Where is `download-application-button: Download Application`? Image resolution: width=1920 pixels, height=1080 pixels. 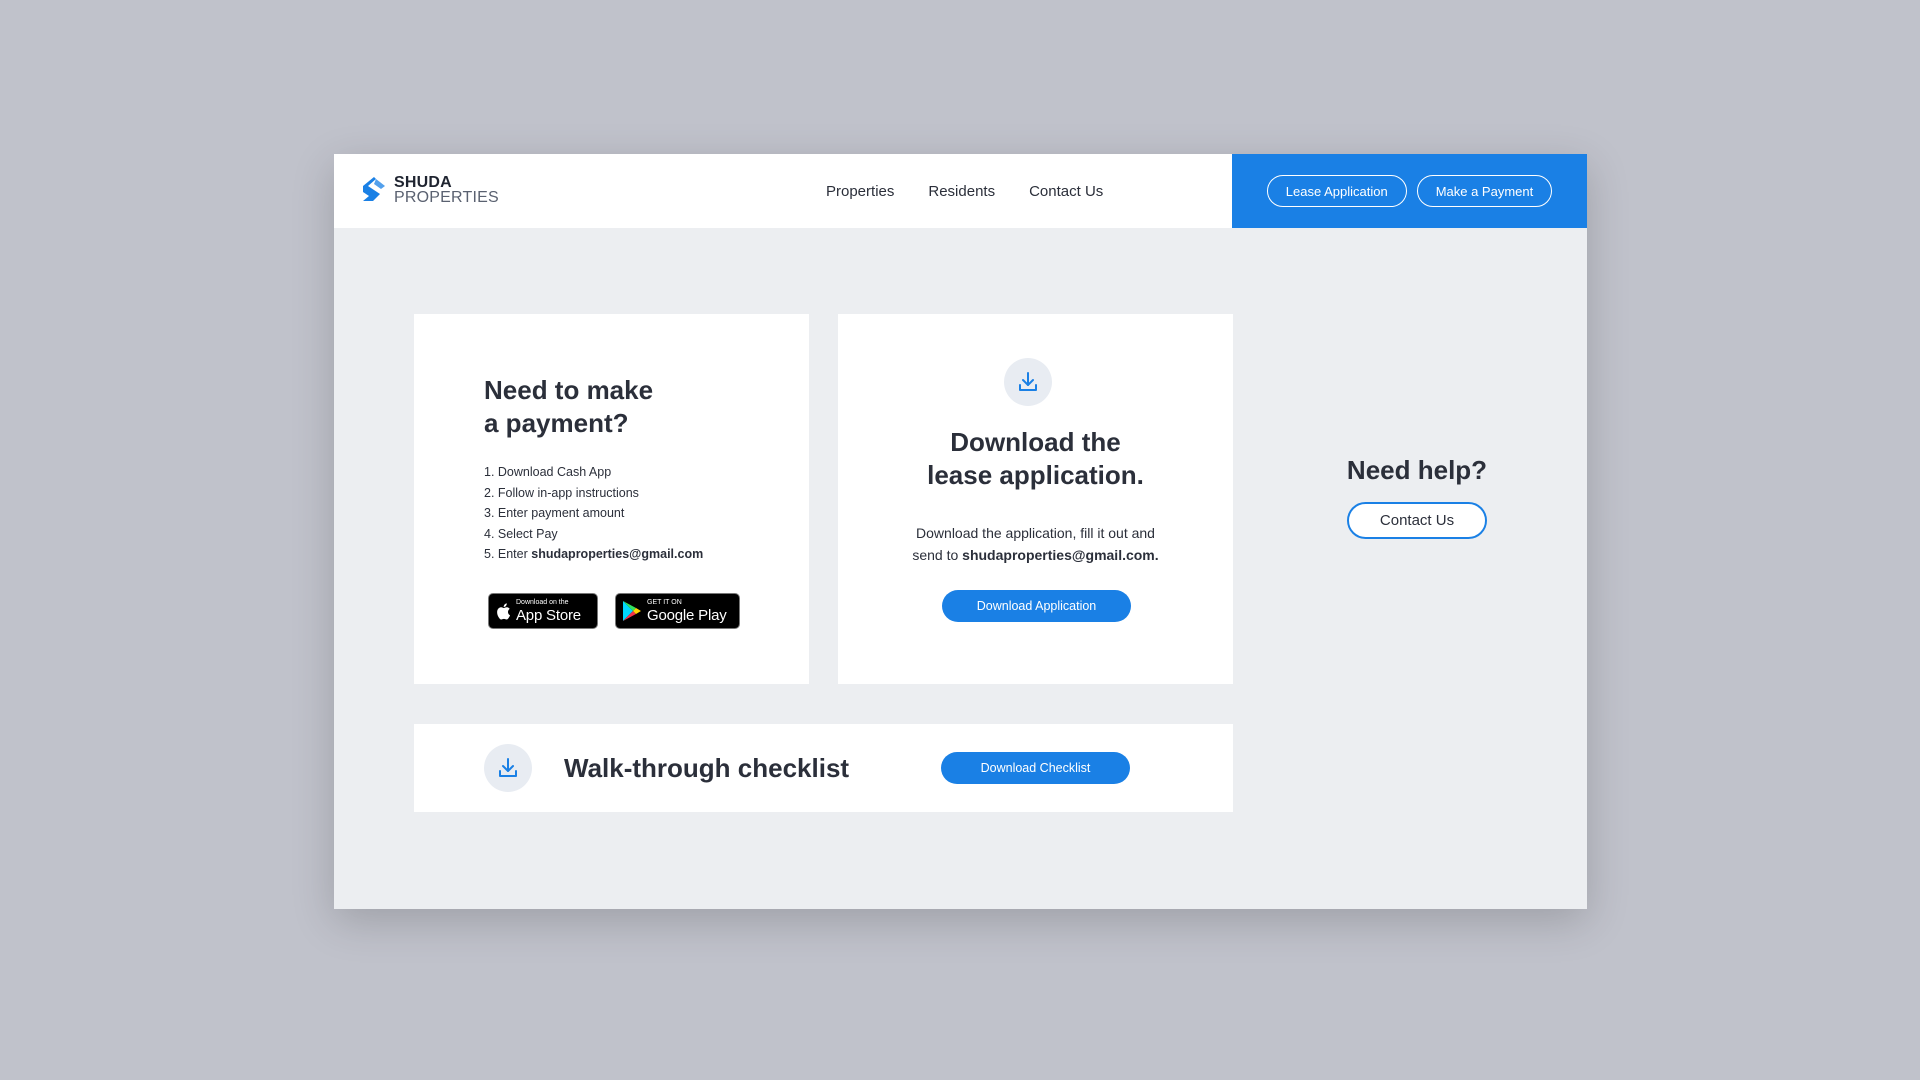
download-application-button: Download Application is located at coordinates (1036, 606).